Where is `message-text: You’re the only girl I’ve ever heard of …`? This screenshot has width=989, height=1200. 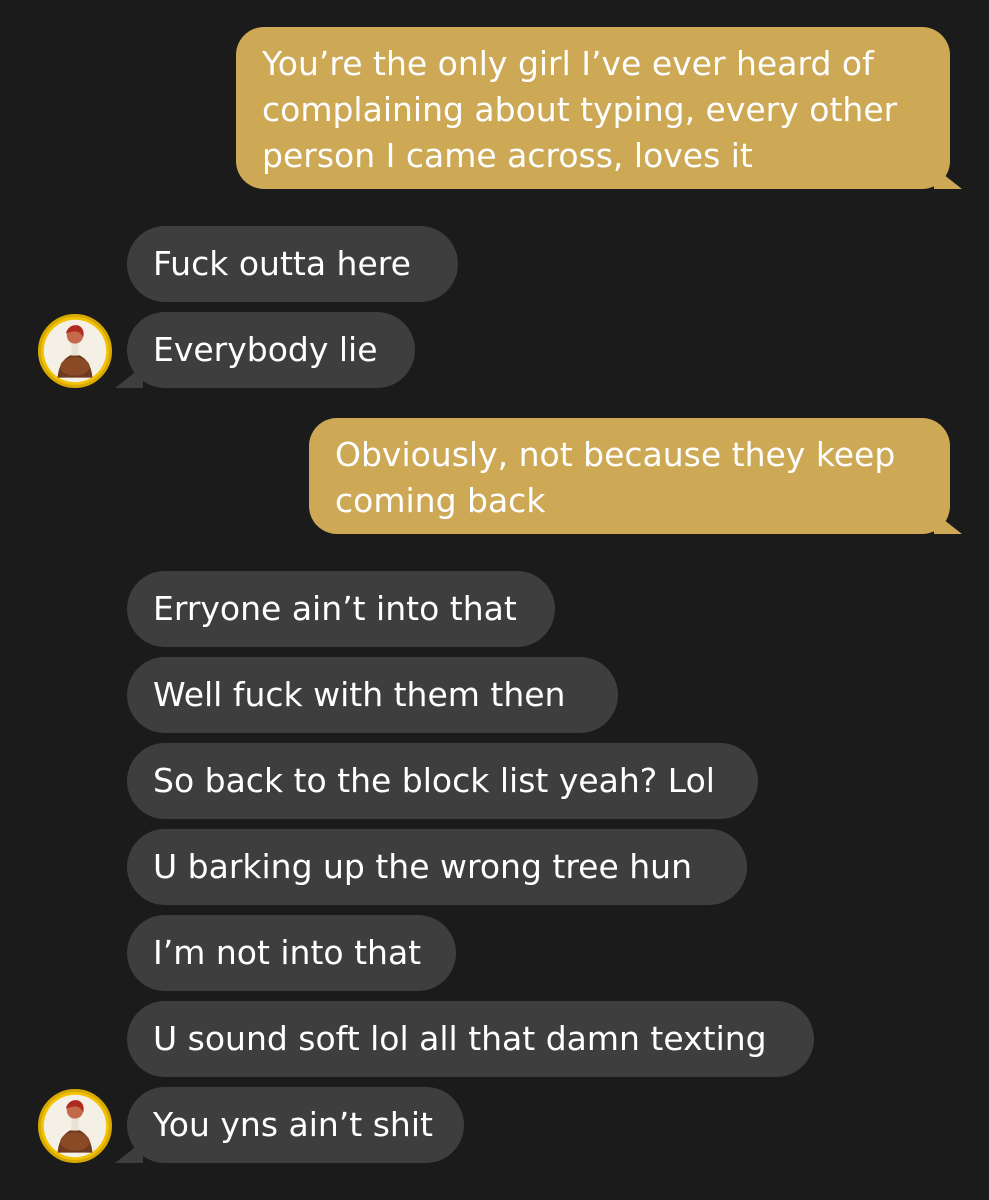
message-text: You’re the only girl I’ve ever heard of … is located at coordinates (580, 109).